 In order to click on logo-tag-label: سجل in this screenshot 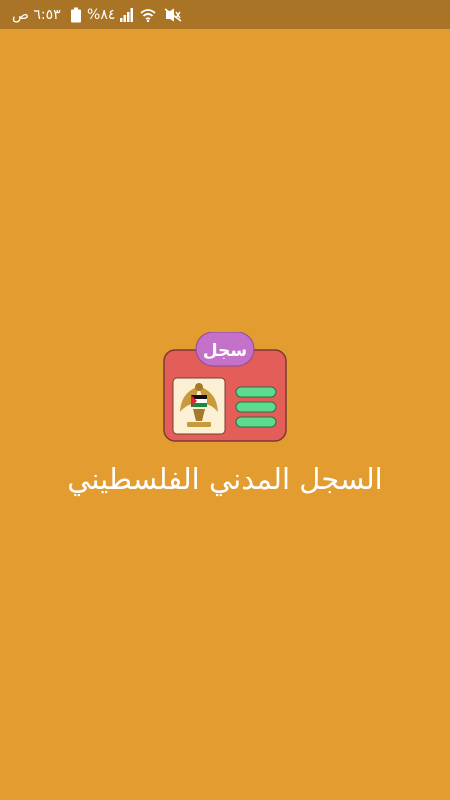, I will do `click(225, 351)`.